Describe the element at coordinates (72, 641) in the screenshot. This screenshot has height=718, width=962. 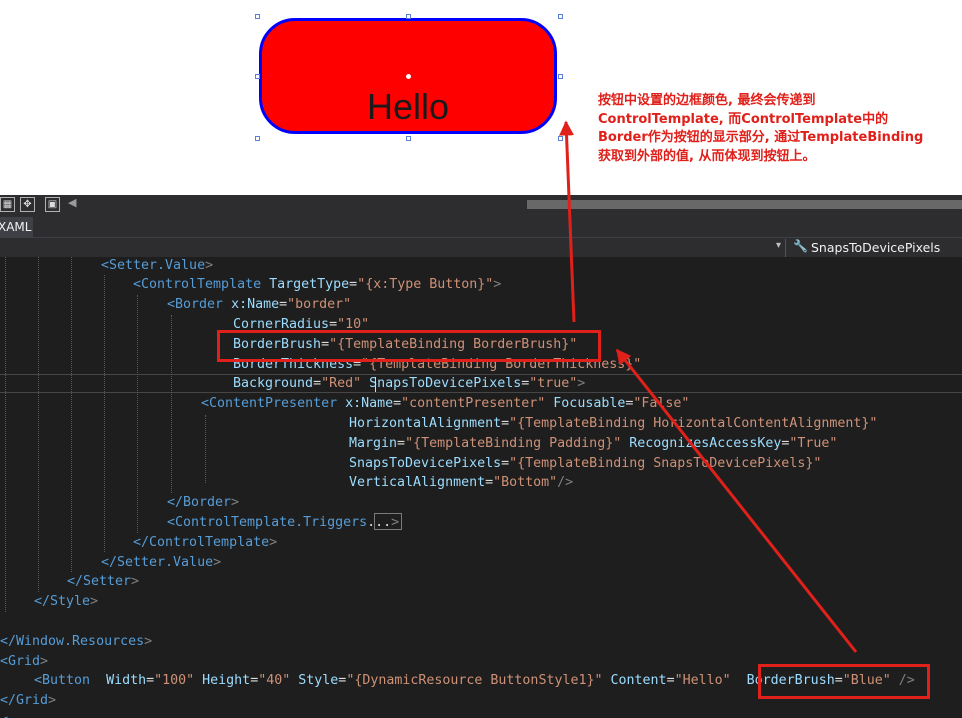
I see `code-token: </Window.Resources` at that location.